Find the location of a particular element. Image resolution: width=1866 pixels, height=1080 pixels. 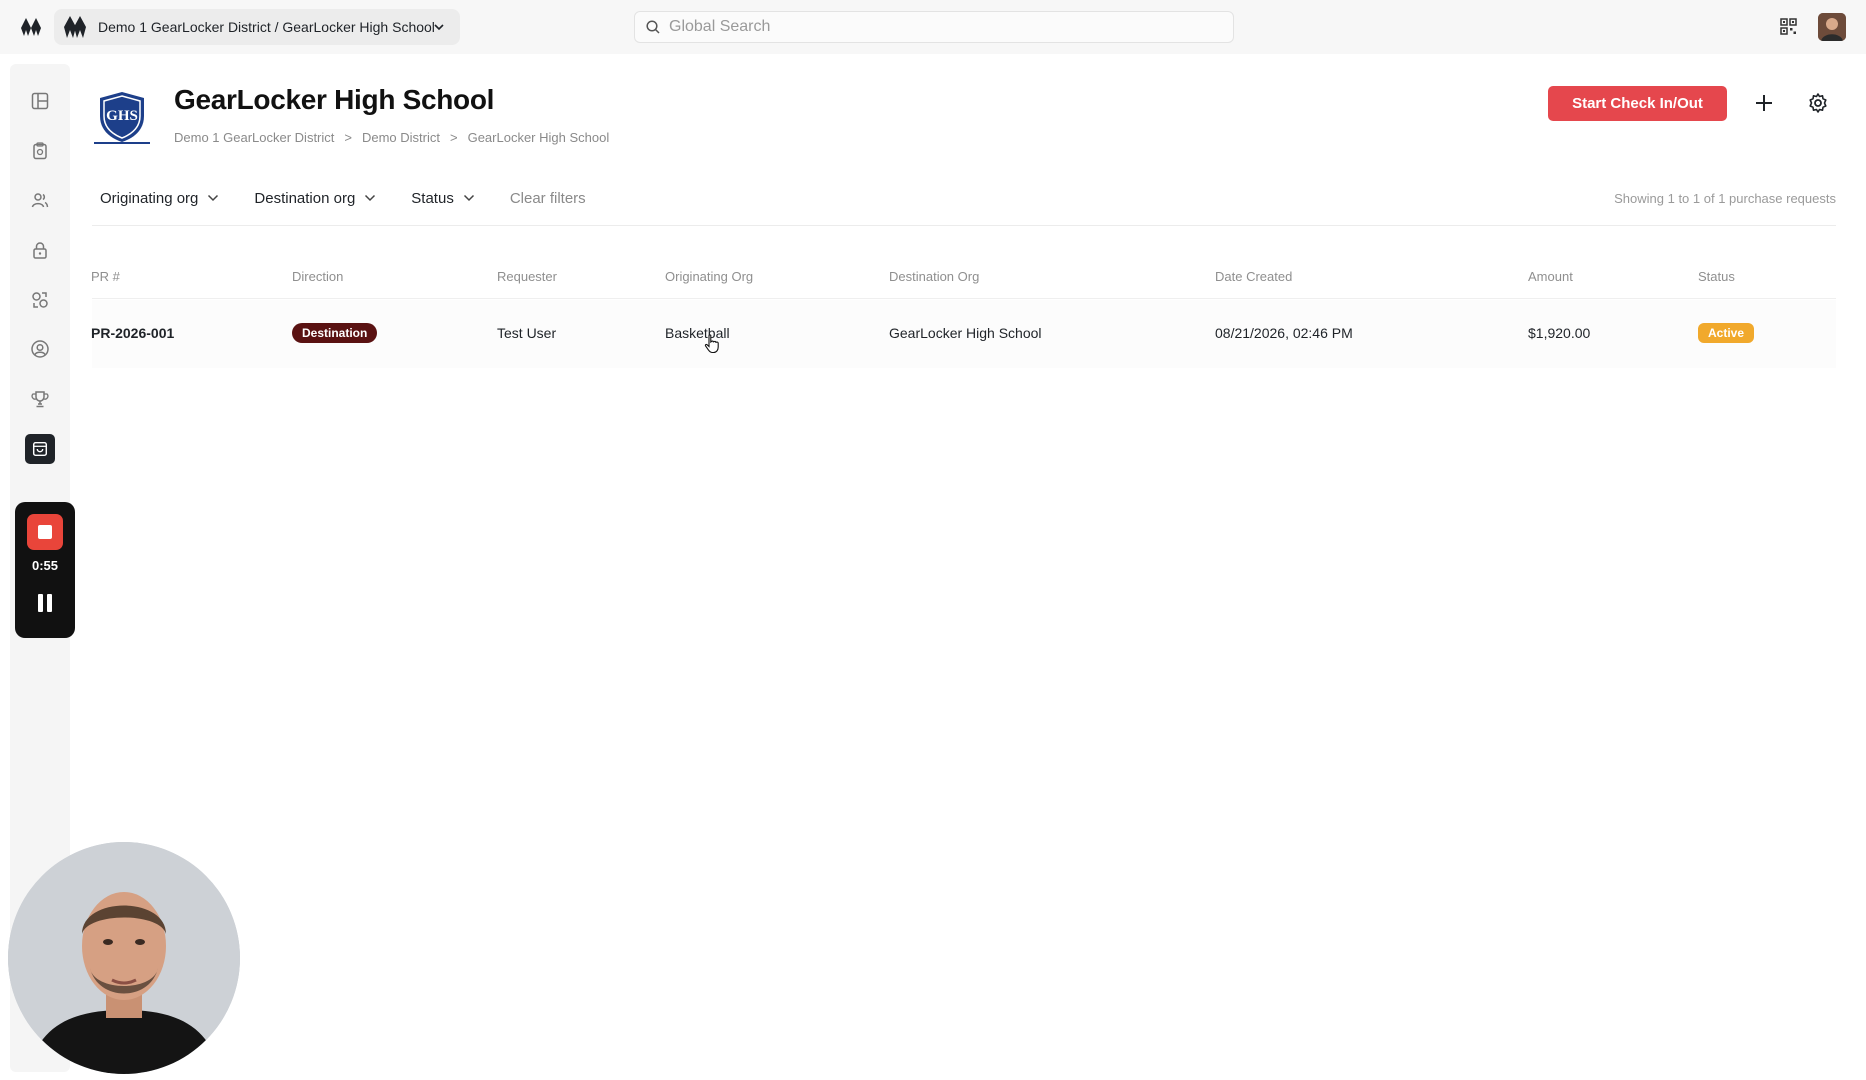

webcam-bubble is located at coordinates (124, 958).